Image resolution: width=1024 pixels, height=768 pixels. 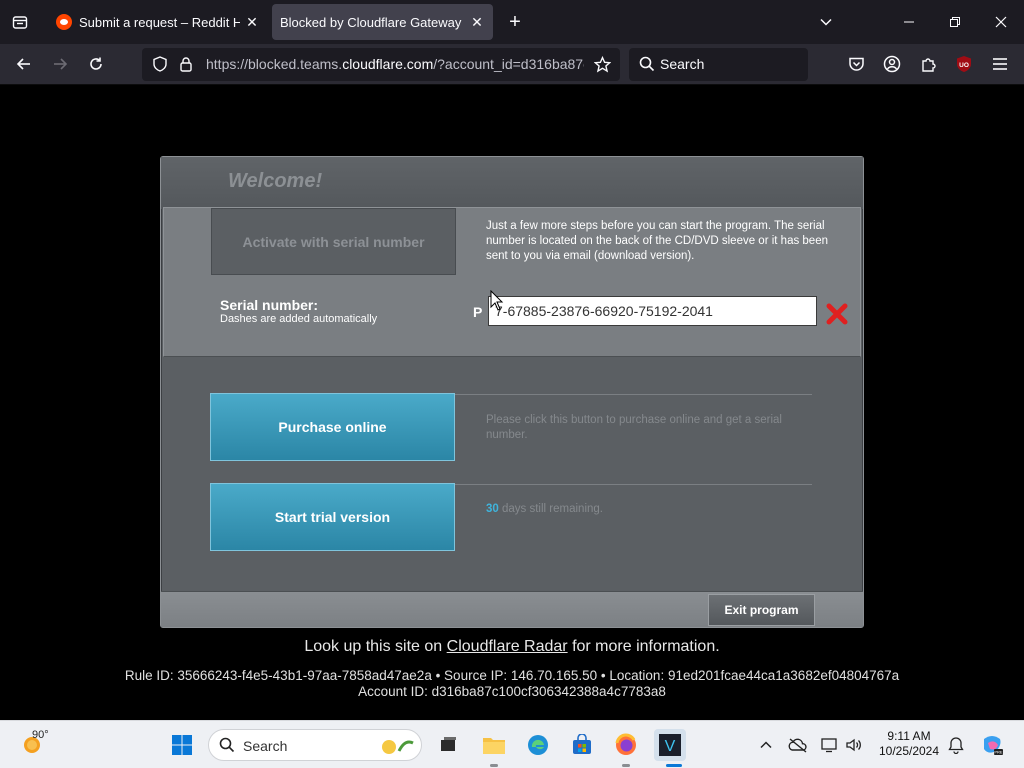 What do you see at coordinates (761, 610) in the screenshot?
I see `exit-program-button: Exit program` at bounding box center [761, 610].